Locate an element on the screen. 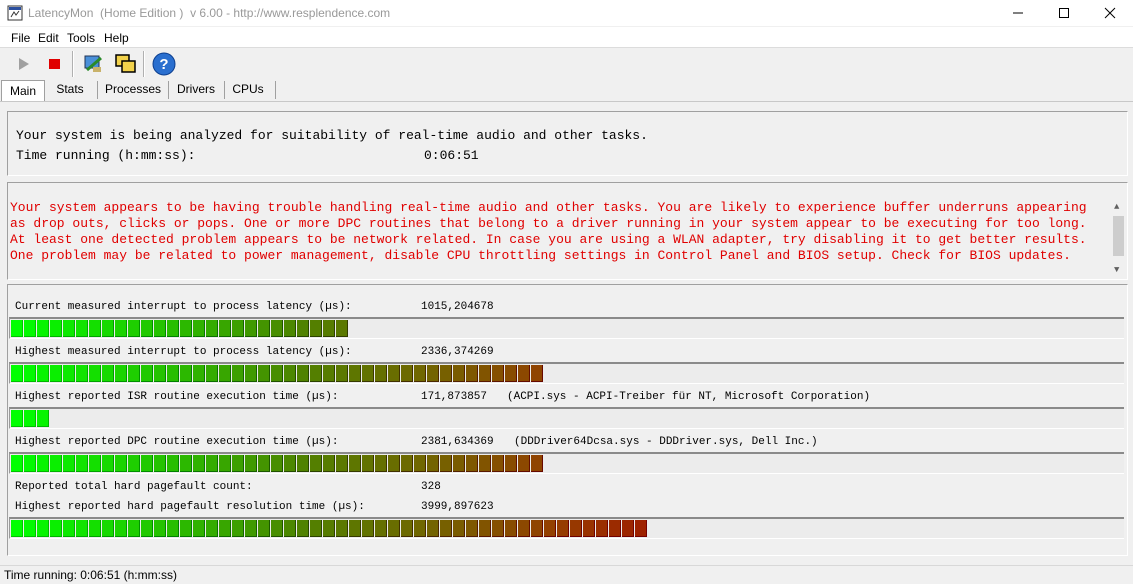 The width and height of the screenshot is (1133, 584). menu-tools: Tools is located at coordinates (81, 38).